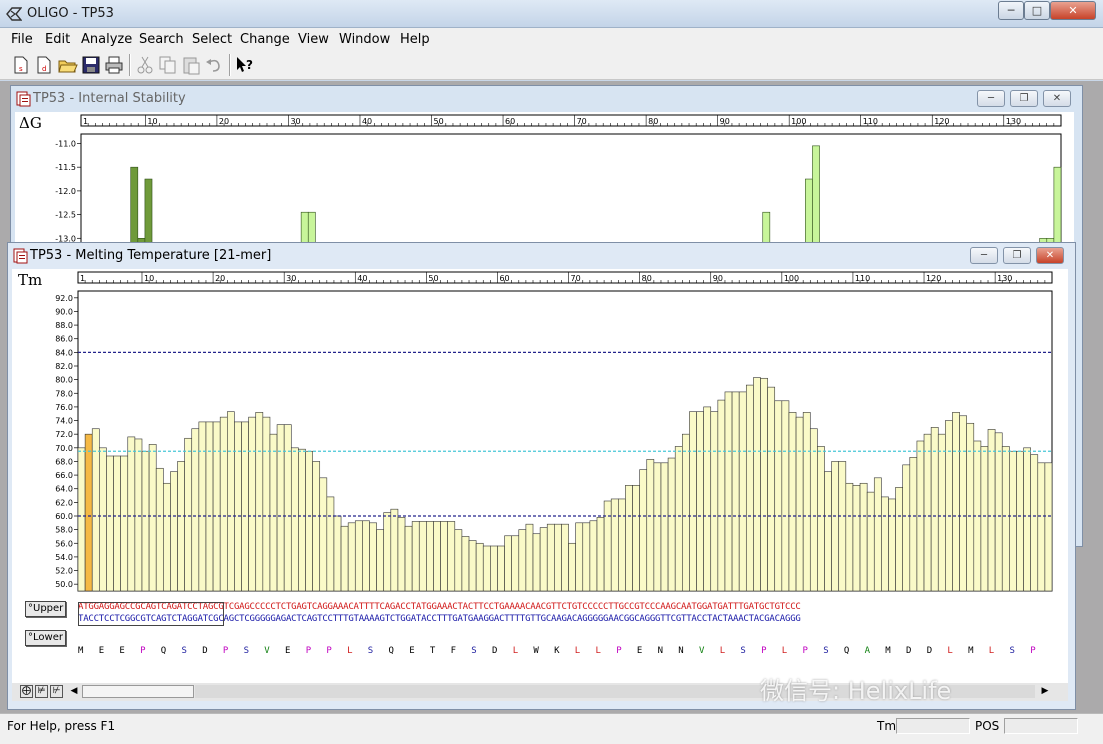 Image resolution: width=1103 pixels, height=744 pixels. What do you see at coordinates (65, 238) in the screenshot?
I see `stab-y-tick-label: -13.0` at bounding box center [65, 238].